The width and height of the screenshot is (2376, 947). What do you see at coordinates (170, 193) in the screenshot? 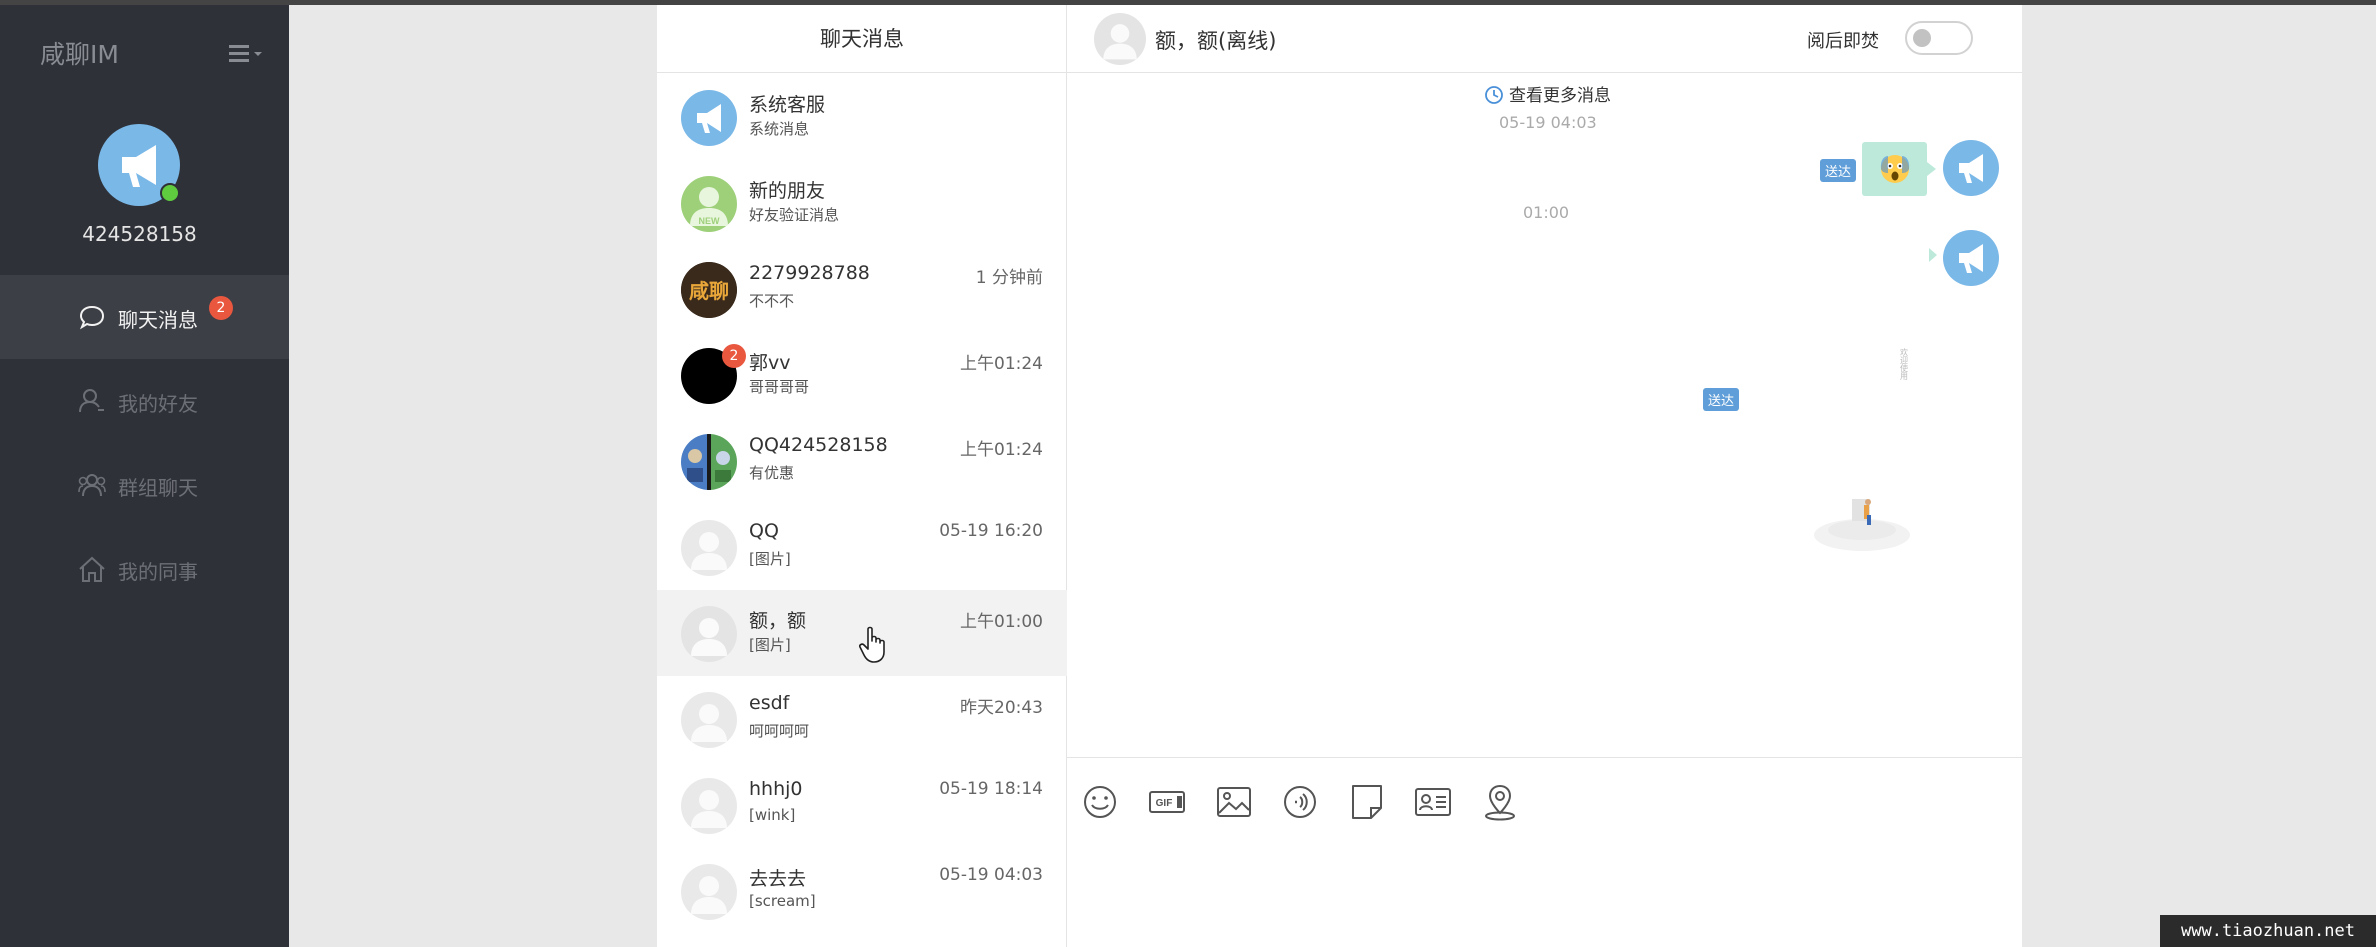
I see `online-status-dot` at bounding box center [170, 193].